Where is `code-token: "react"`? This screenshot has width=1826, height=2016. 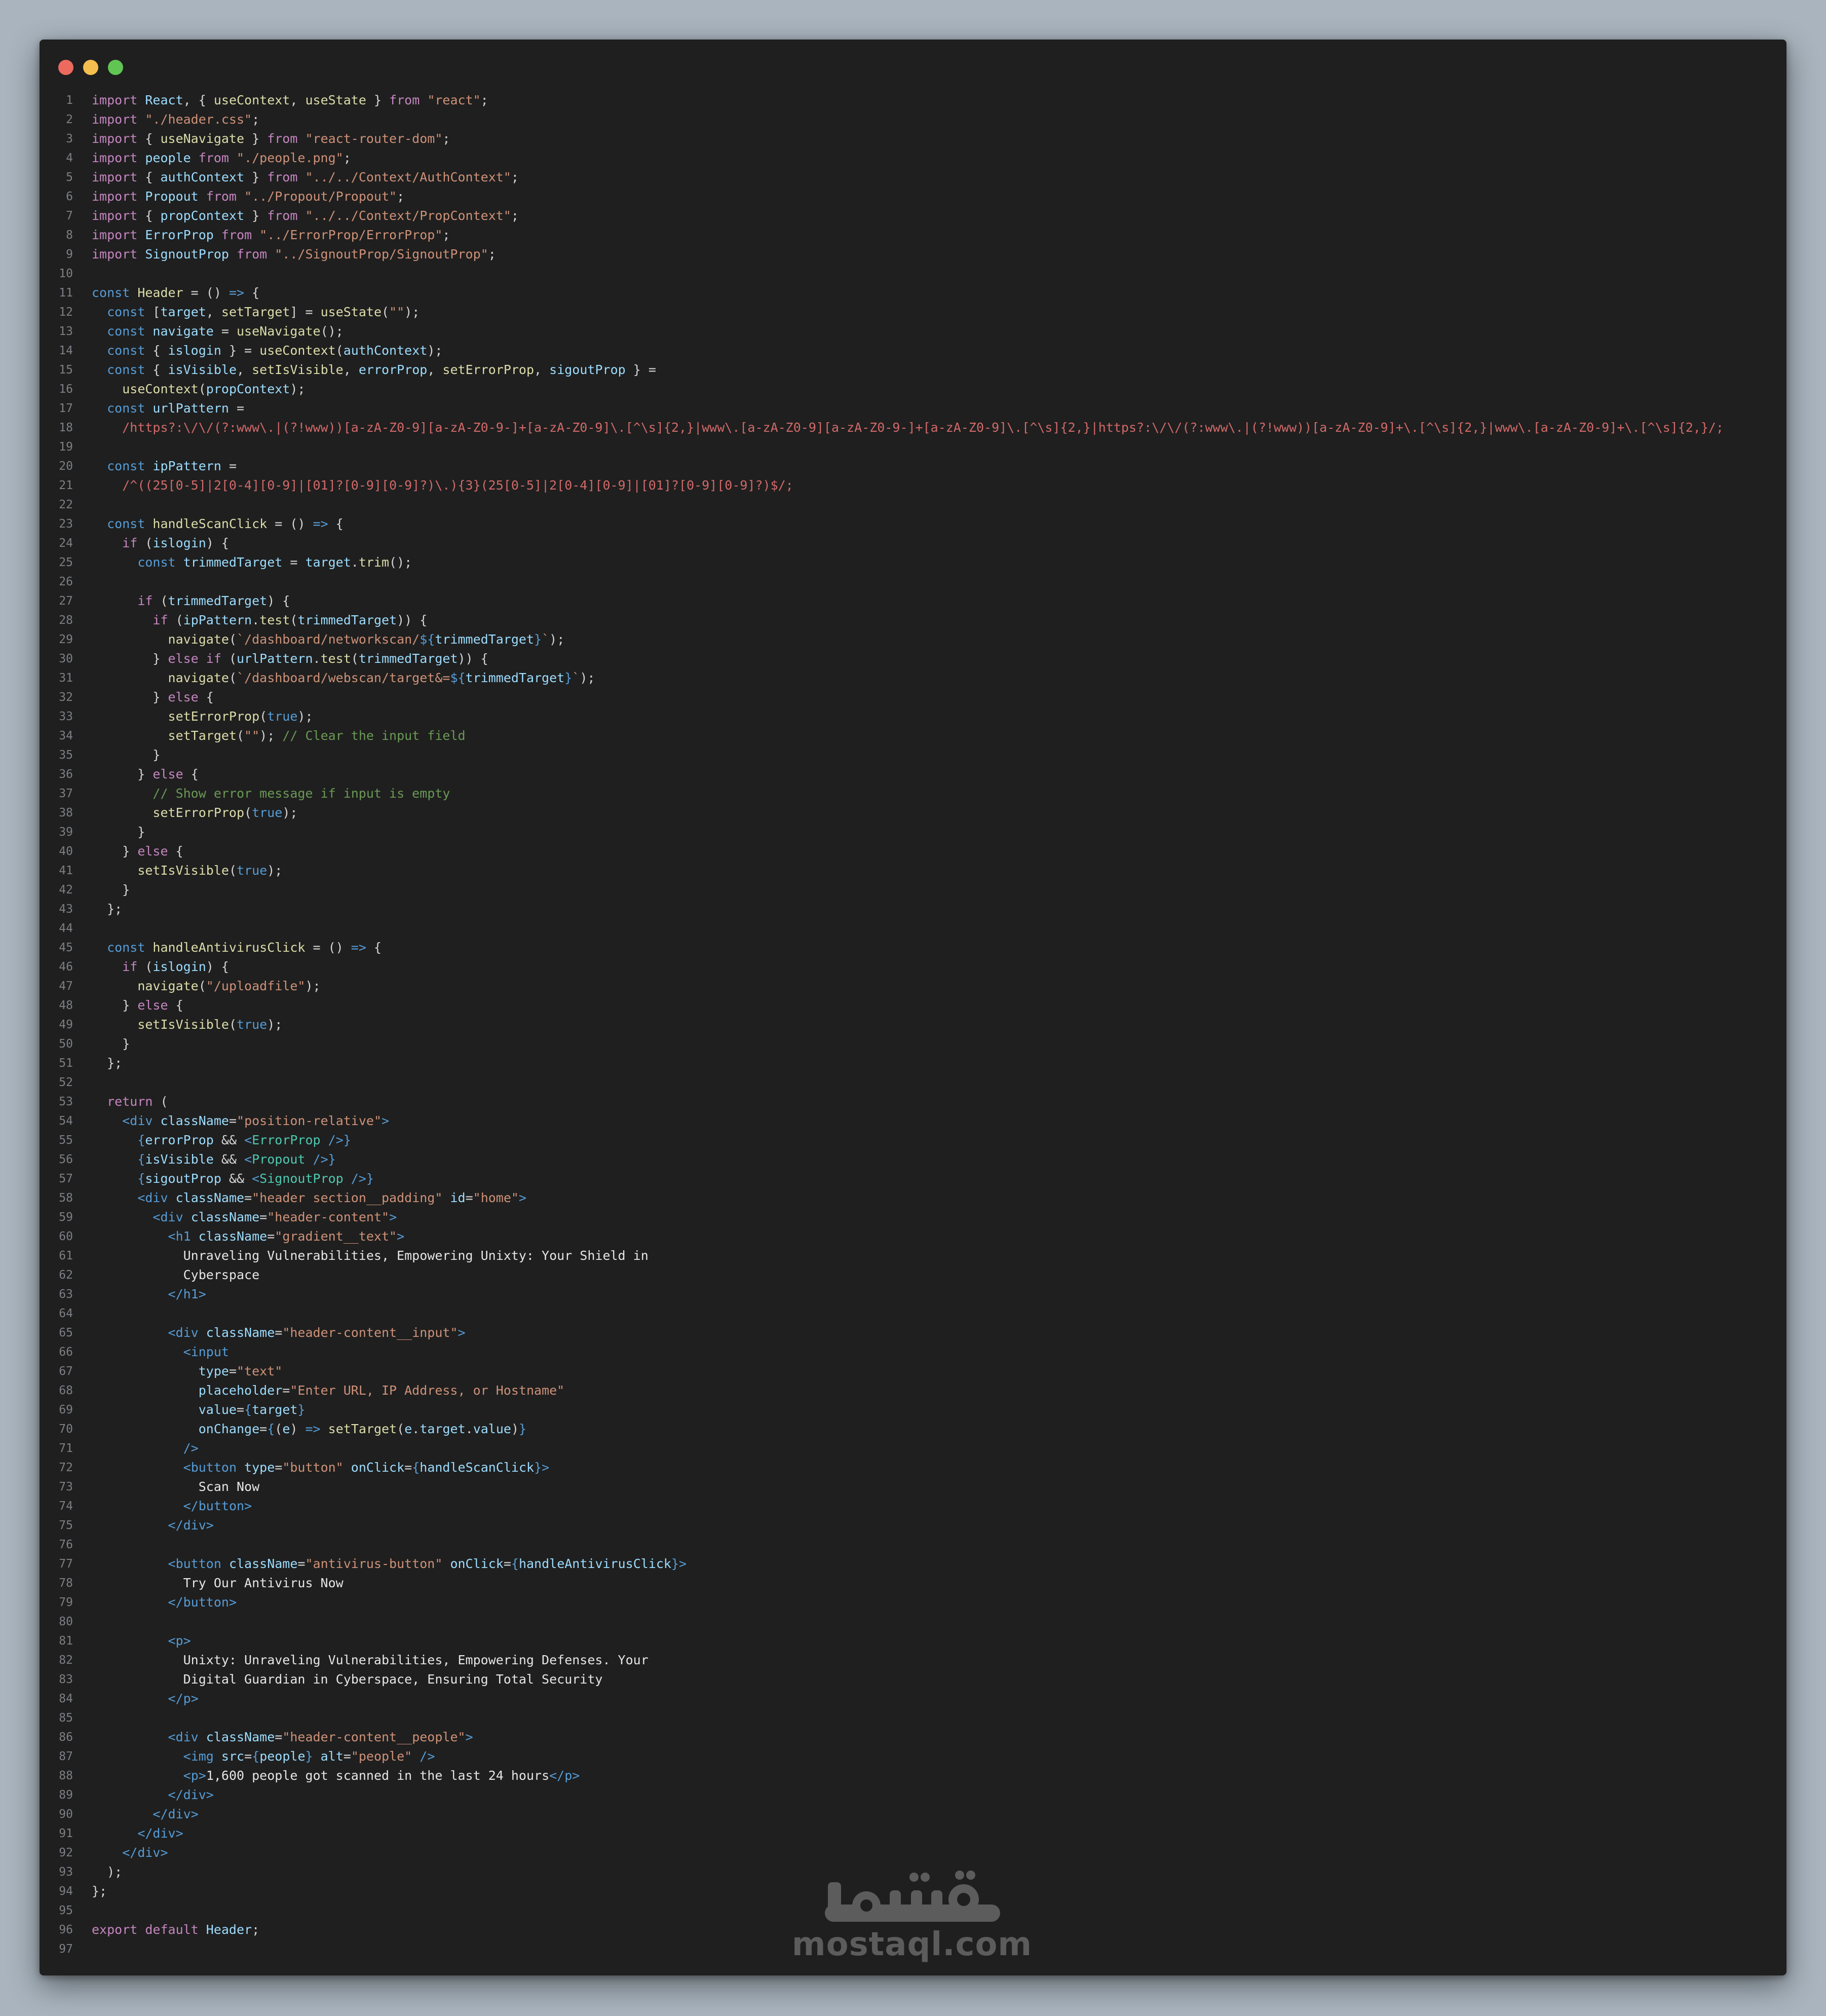 code-token: "react" is located at coordinates (454, 100).